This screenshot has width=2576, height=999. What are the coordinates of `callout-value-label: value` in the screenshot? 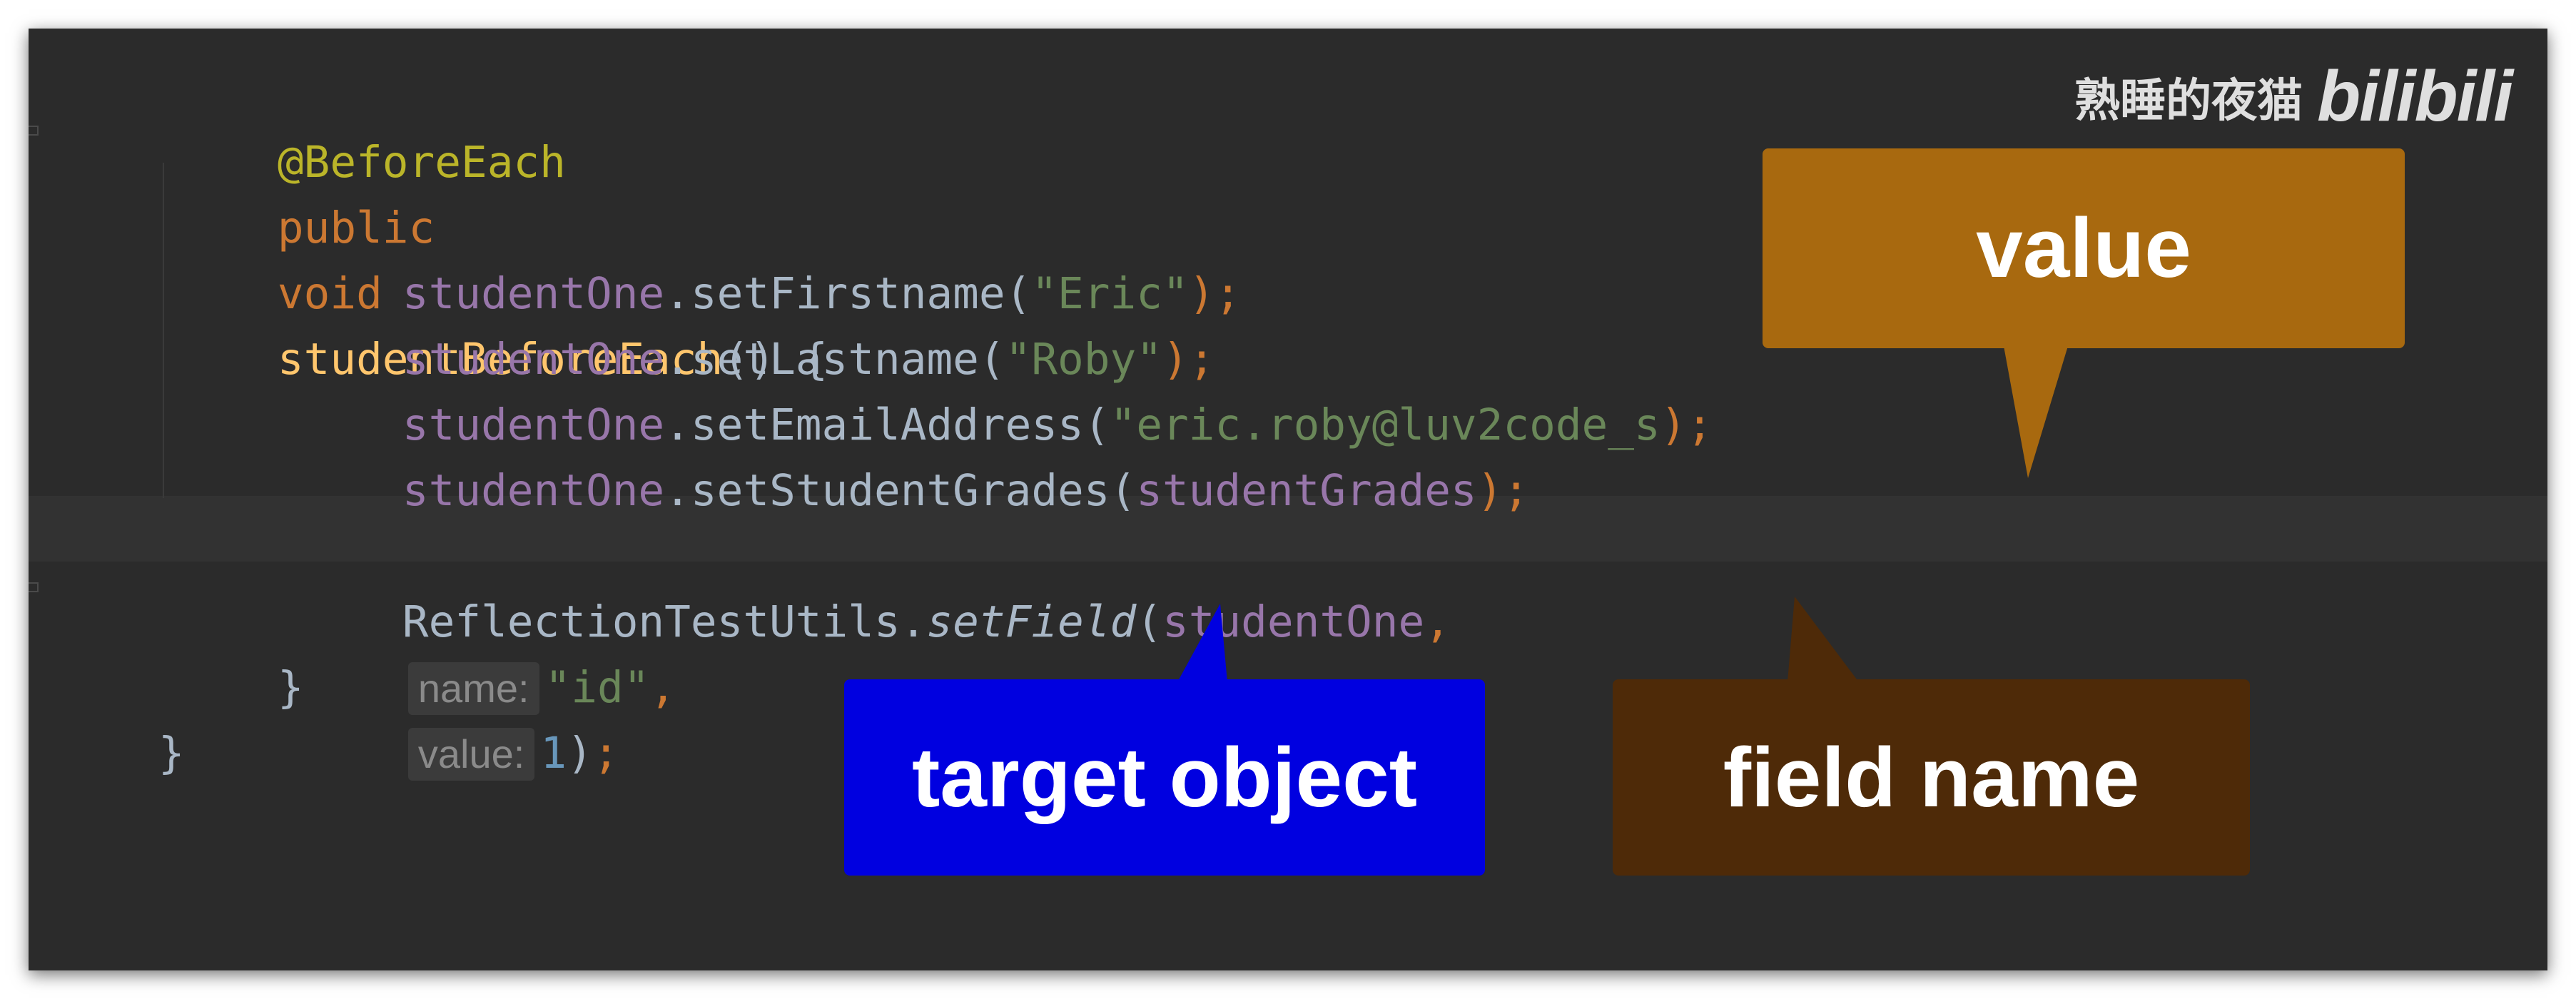 It's located at (2083, 248).